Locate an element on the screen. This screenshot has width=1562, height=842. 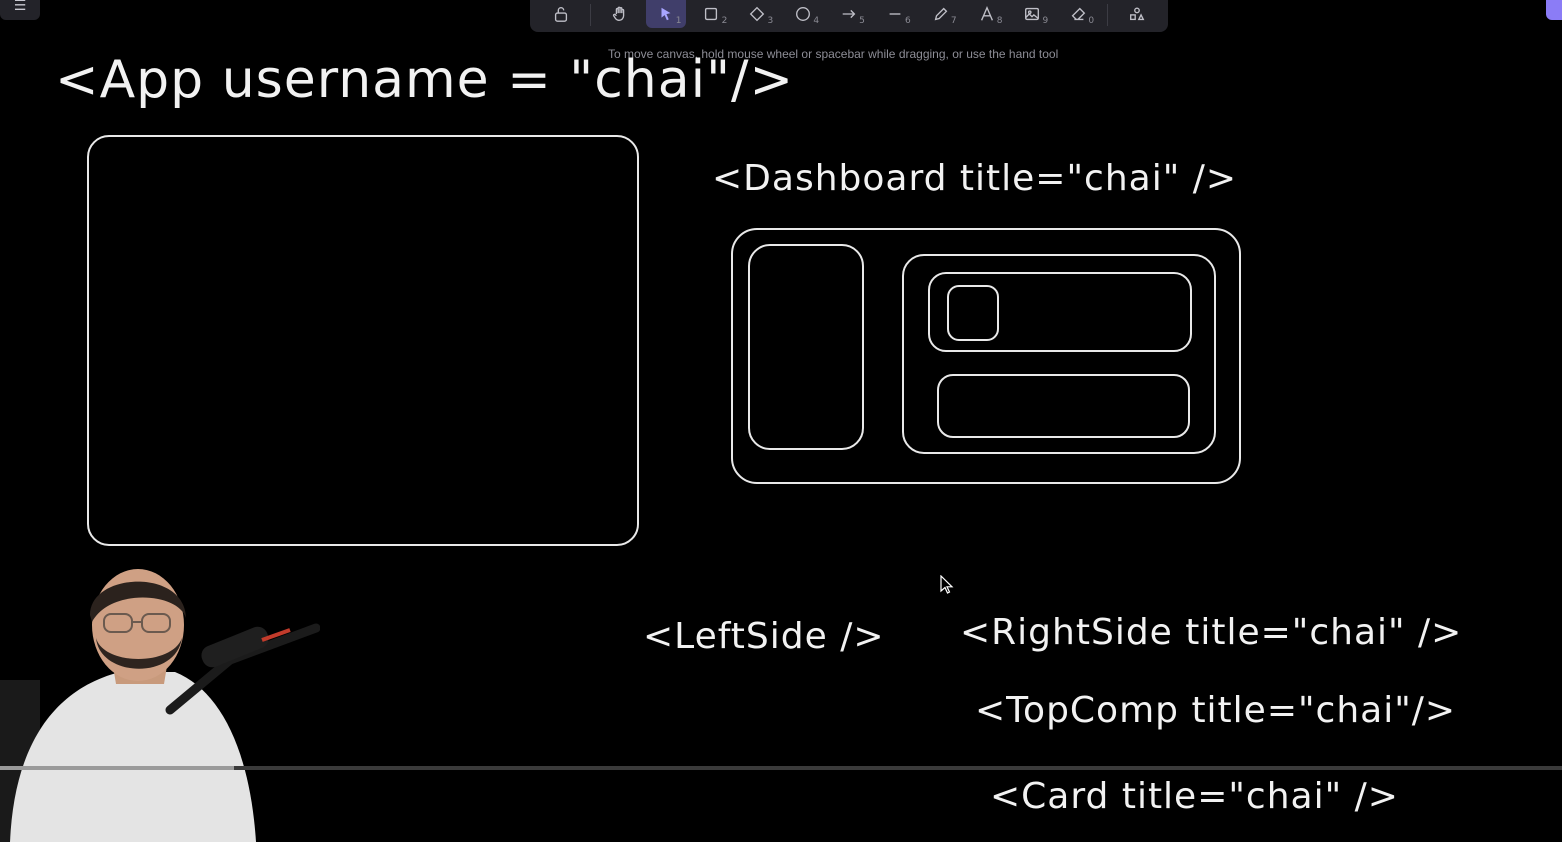
line-icon is located at coordinates (895, 14).